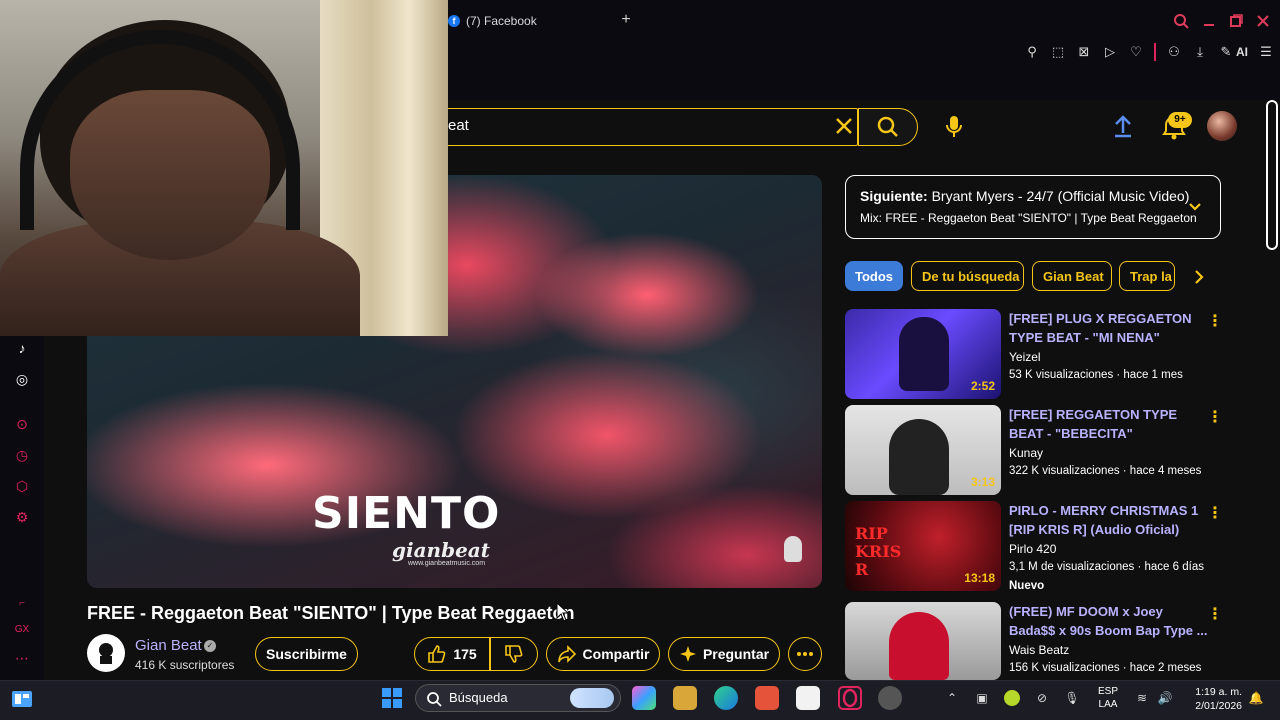 The height and width of the screenshot is (720, 1280). What do you see at coordinates (1025, 357) in the screenshot?
I see `recommendation-channel: Yeizel` at bounding box center [1025, 357].